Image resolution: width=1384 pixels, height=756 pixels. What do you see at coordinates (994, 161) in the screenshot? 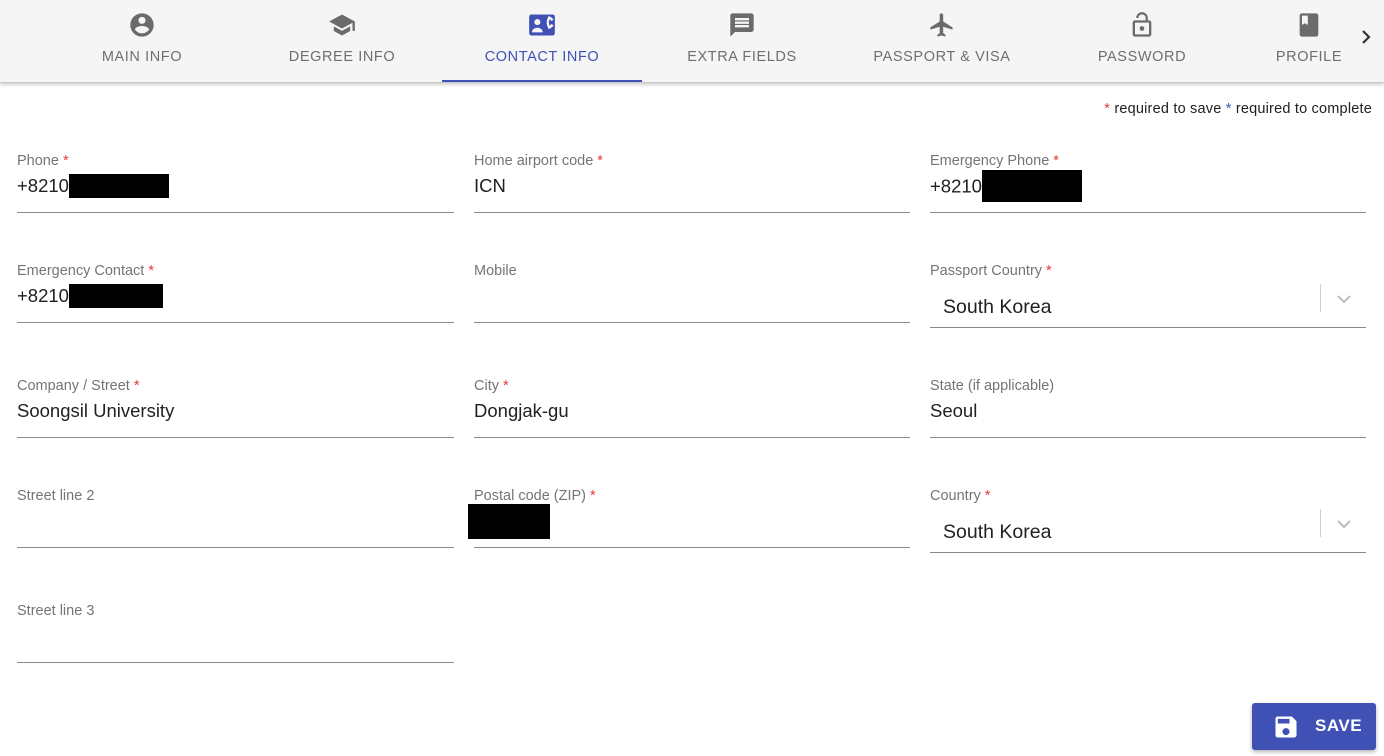
I see `emergency-phone-label: Emergency Phone *` at bounding box center [994, 161].